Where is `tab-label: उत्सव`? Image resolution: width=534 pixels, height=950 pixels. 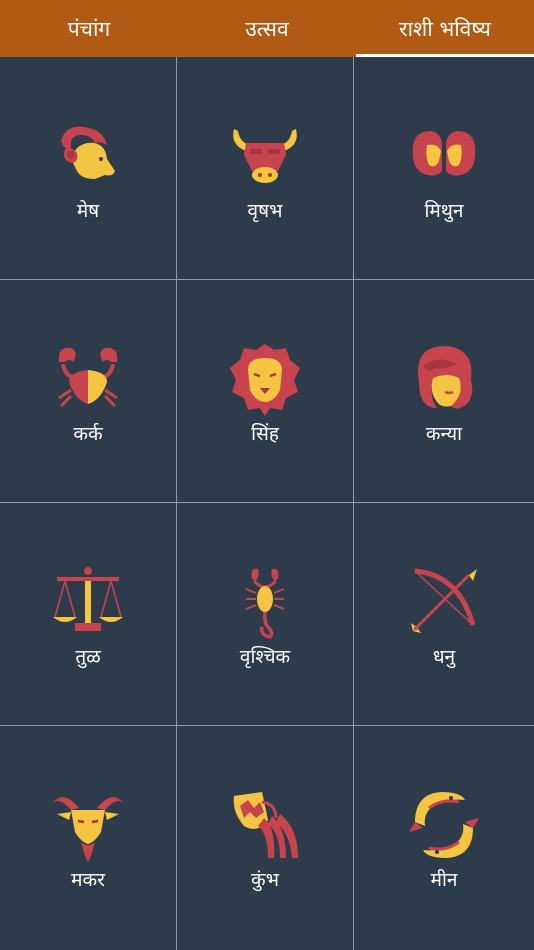
tab-label: उत्सव is located at coordinates (267, 28).